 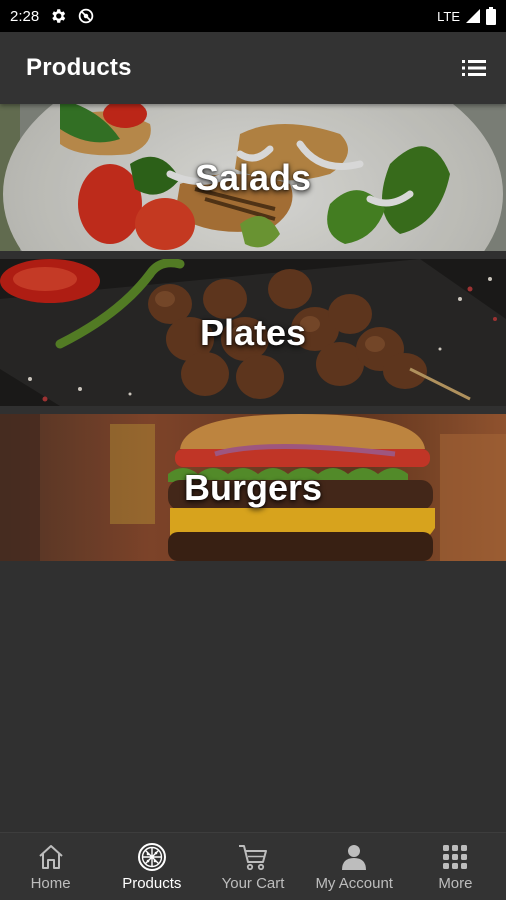 I want to click on grid-icon, so click(x=455, y=857).